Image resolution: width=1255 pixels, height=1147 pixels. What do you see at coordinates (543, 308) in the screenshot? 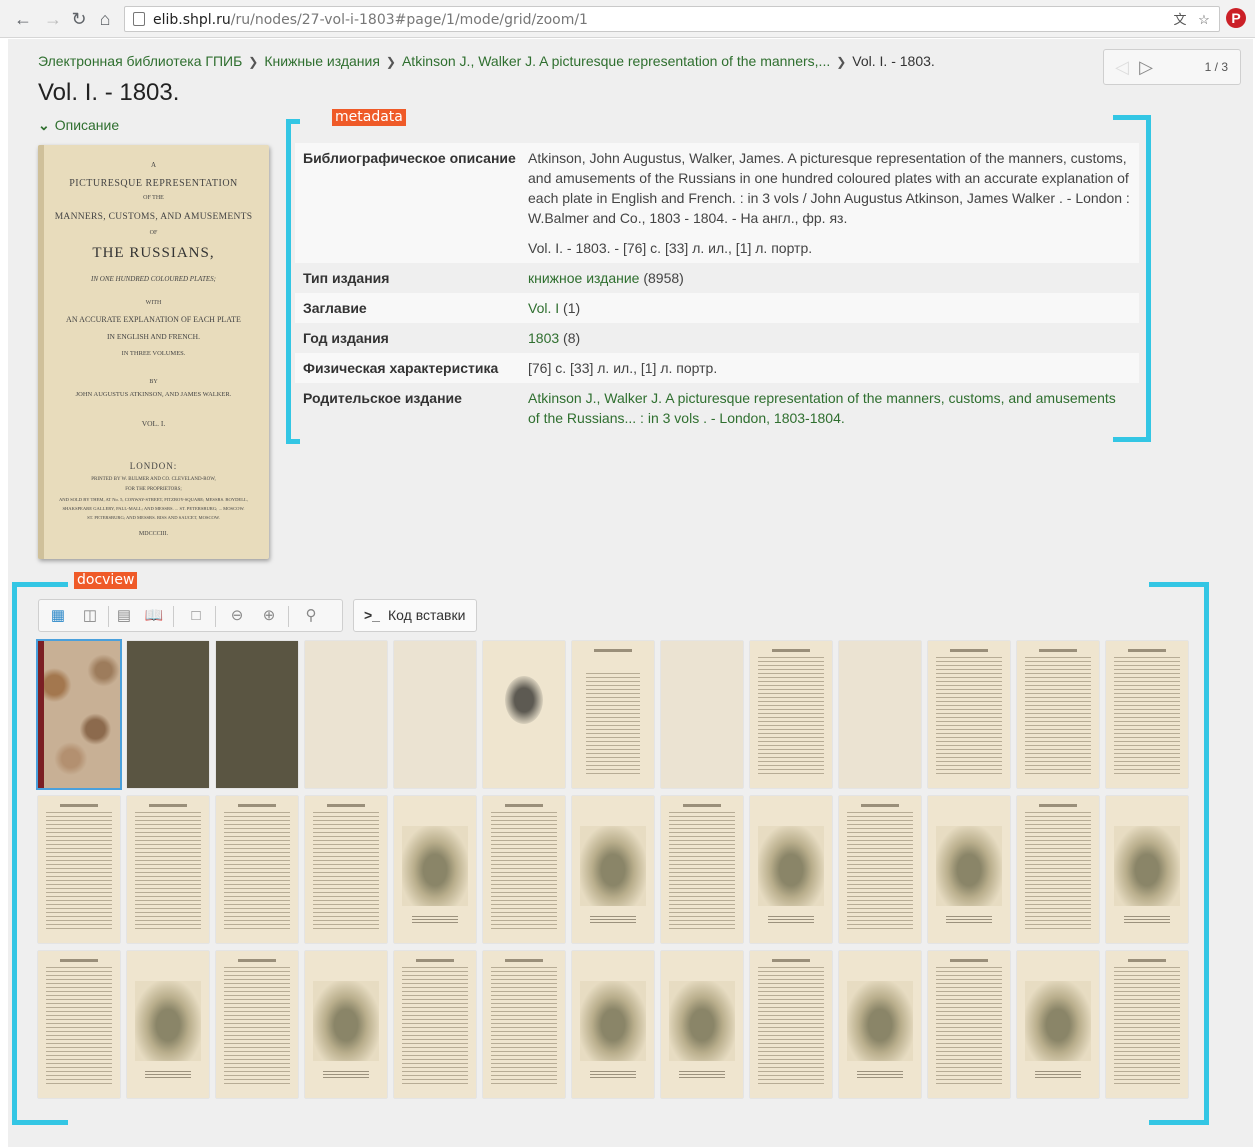
I see `metadata-link: Vol. I` at bounding box center [543, 308].